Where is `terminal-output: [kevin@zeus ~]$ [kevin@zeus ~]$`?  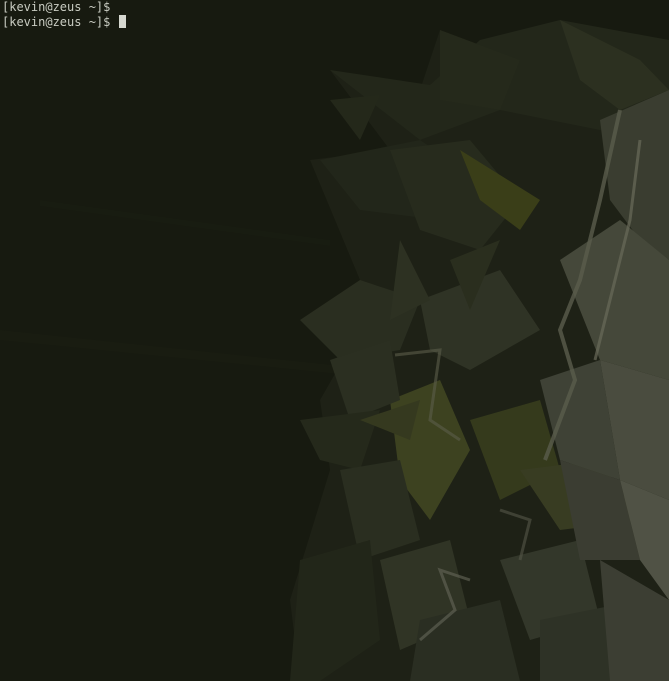
terminal-output: [kevin@zeus ~]$ [kevin@zeus ~]$ is located at coordinates (64, 15).